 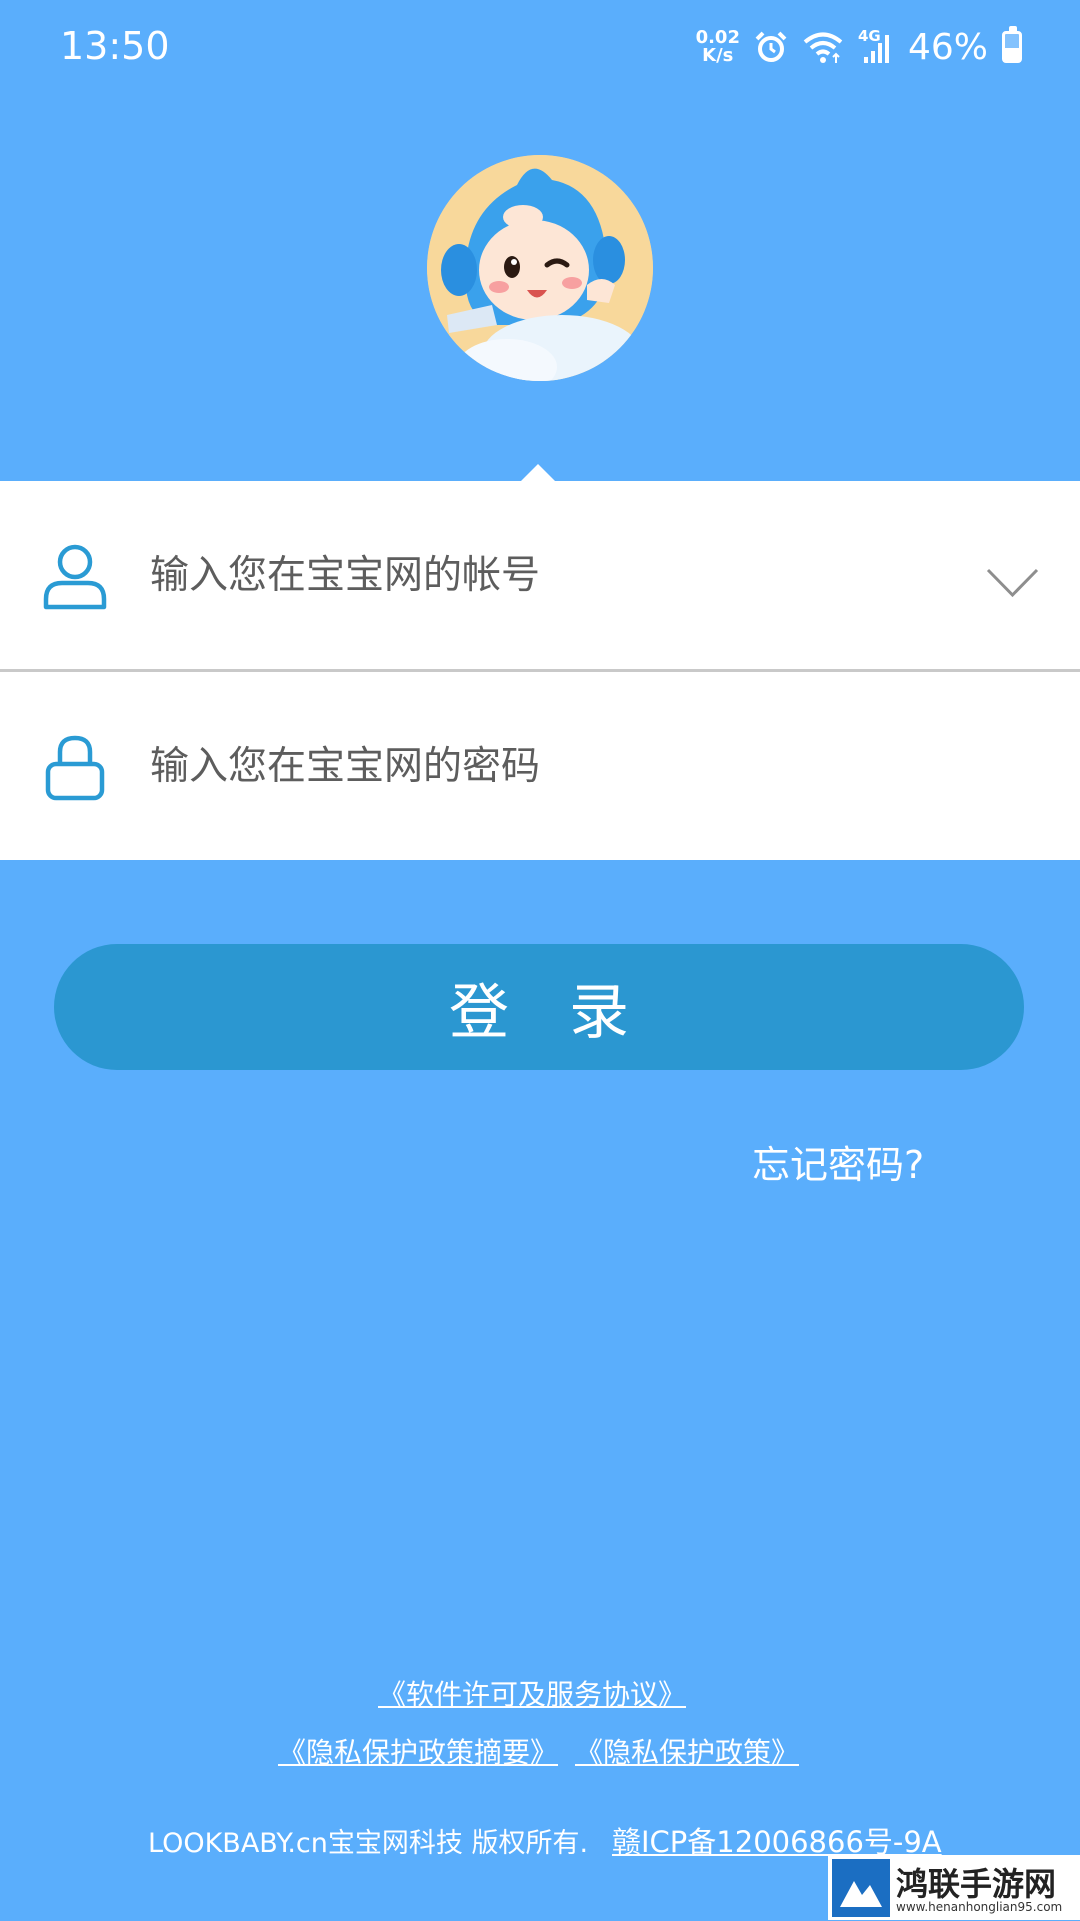 What do you see at coordinates (115, 46) in the screenshot?
I see `status-time: 13:50` at bounding box center [115, 46].